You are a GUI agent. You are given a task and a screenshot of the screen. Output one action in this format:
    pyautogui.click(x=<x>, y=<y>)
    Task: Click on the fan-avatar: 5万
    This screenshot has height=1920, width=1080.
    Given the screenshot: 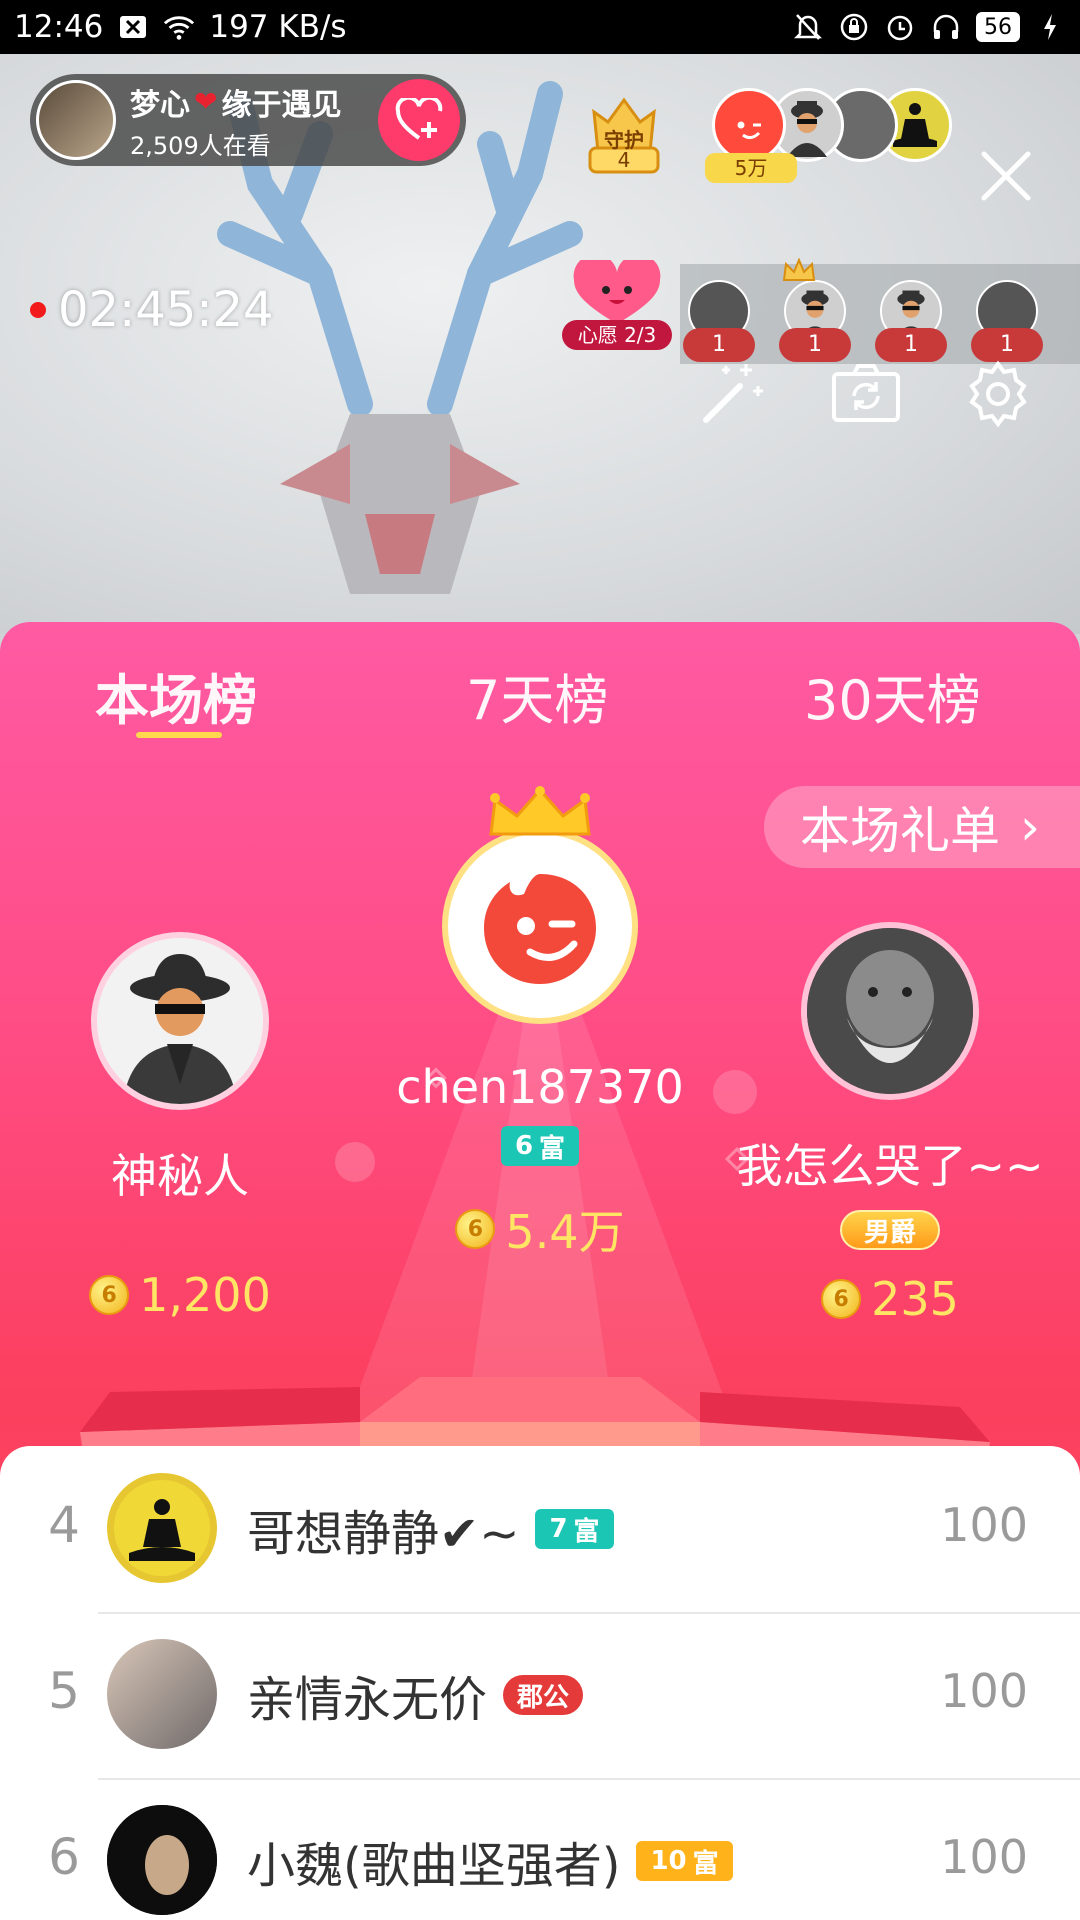 What is the action you would take?
    pyautogui.click(x=751, y=135)
    